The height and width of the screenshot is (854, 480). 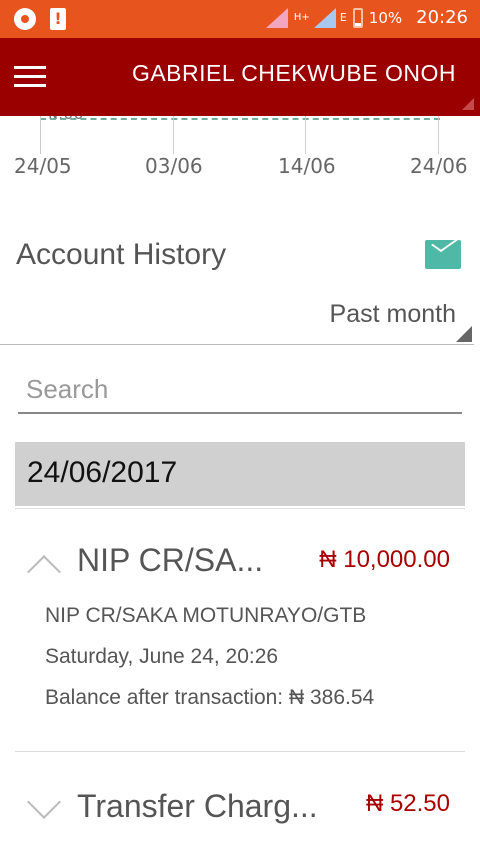 What do you see at coordinates (43, 166) in the screenshot?
I see `chart-x-tick: 24/05` at bounding box center [43, 166].